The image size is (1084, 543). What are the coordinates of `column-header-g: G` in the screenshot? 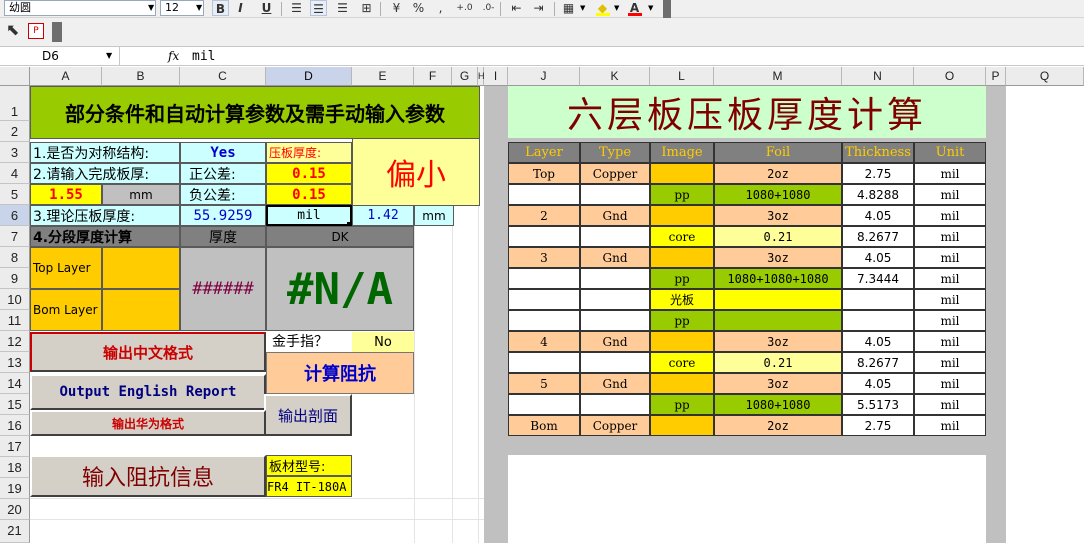 It's located at (465, 76).